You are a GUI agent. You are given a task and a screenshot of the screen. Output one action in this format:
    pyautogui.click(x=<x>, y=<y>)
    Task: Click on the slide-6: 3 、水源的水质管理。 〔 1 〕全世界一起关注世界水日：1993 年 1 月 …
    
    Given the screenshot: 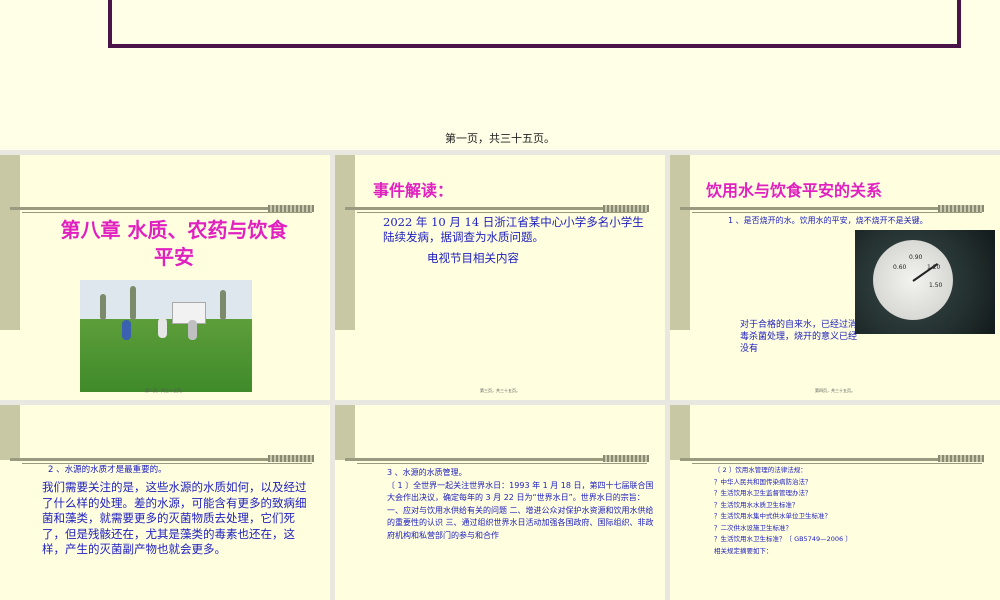 What is the action you would take?
    pyautogui.click(x=500, y=502)
    